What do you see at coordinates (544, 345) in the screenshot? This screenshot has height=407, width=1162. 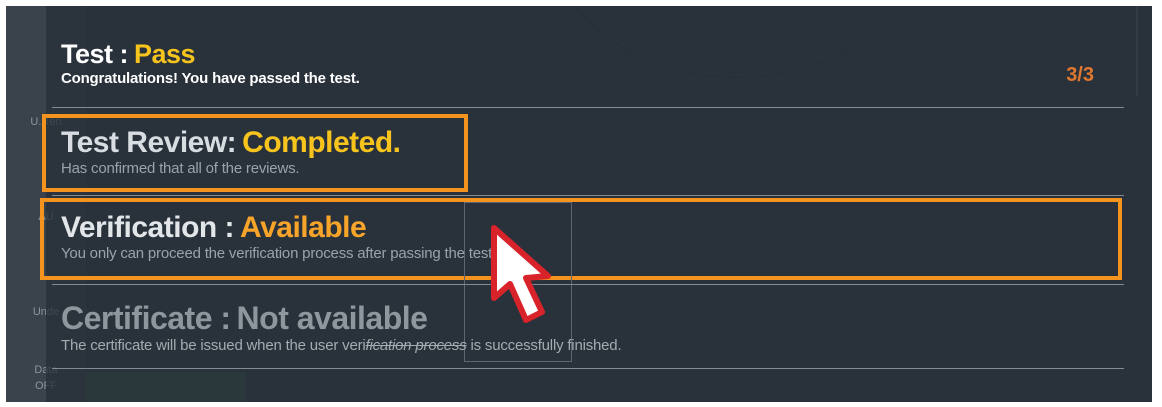 I see `certificate-description-end: is successfully finished.` at bounding box center [544, 345].